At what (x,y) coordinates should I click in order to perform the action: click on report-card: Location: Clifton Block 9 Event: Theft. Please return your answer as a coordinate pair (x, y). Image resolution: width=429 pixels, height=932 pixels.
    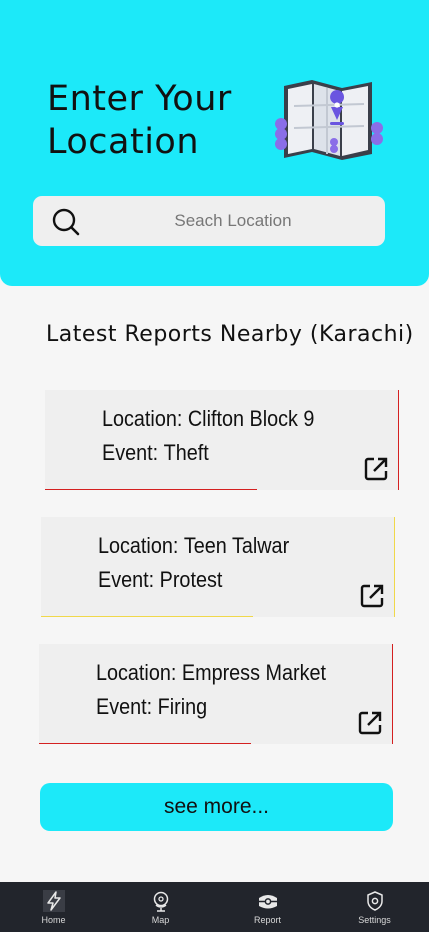
    Looking at the image, I should click on (222, 440).